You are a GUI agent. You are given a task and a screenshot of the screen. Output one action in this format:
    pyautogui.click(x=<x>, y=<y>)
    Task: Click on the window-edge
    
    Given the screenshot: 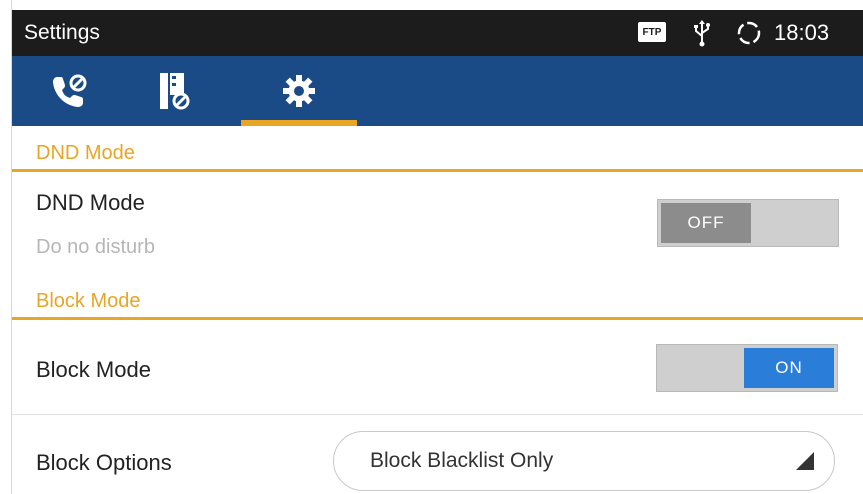 What is the action you would take?
    pyautogui.click(x=6, y=247)
    